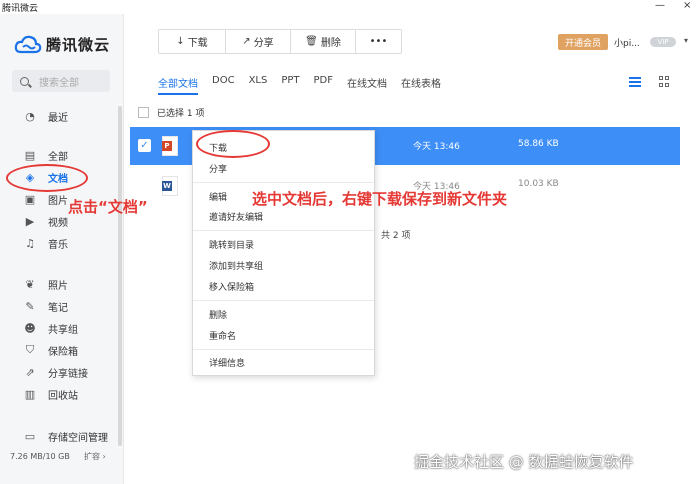  I want to click on sidebar-item-label: 分享链接, so click(68, 374).